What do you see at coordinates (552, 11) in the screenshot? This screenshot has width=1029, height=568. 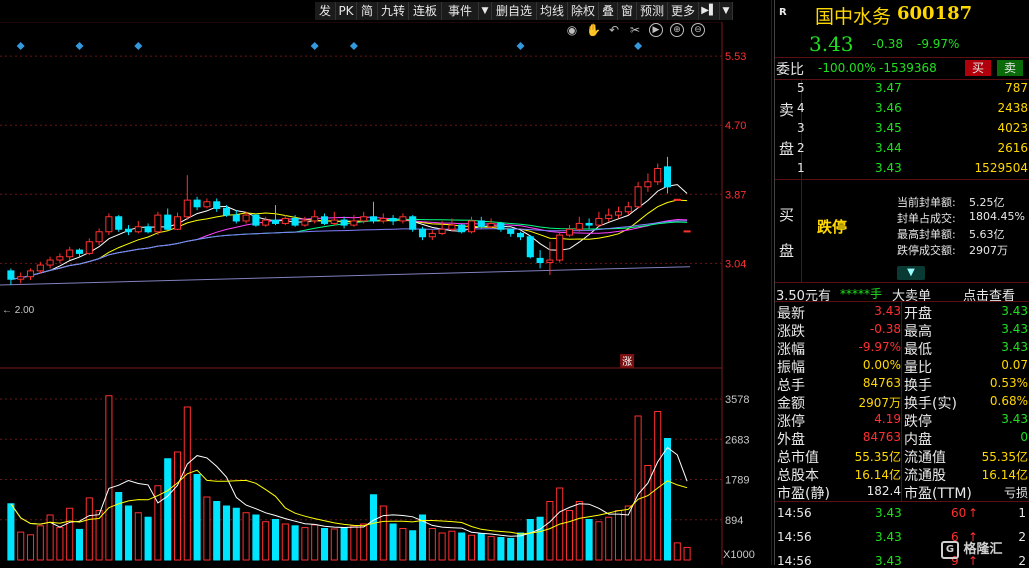 I see `toolbar-btn-7: 均线` at bounding box center [552, 11].